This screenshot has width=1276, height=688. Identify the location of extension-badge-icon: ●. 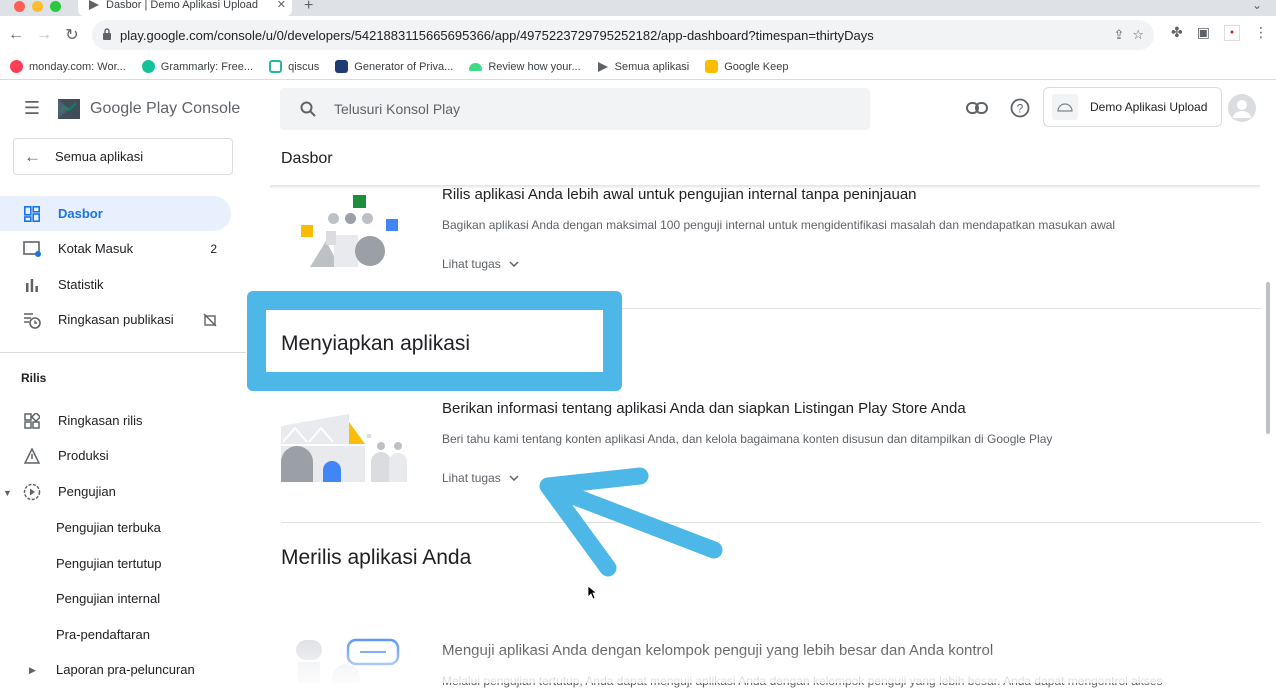
(1232, 32).